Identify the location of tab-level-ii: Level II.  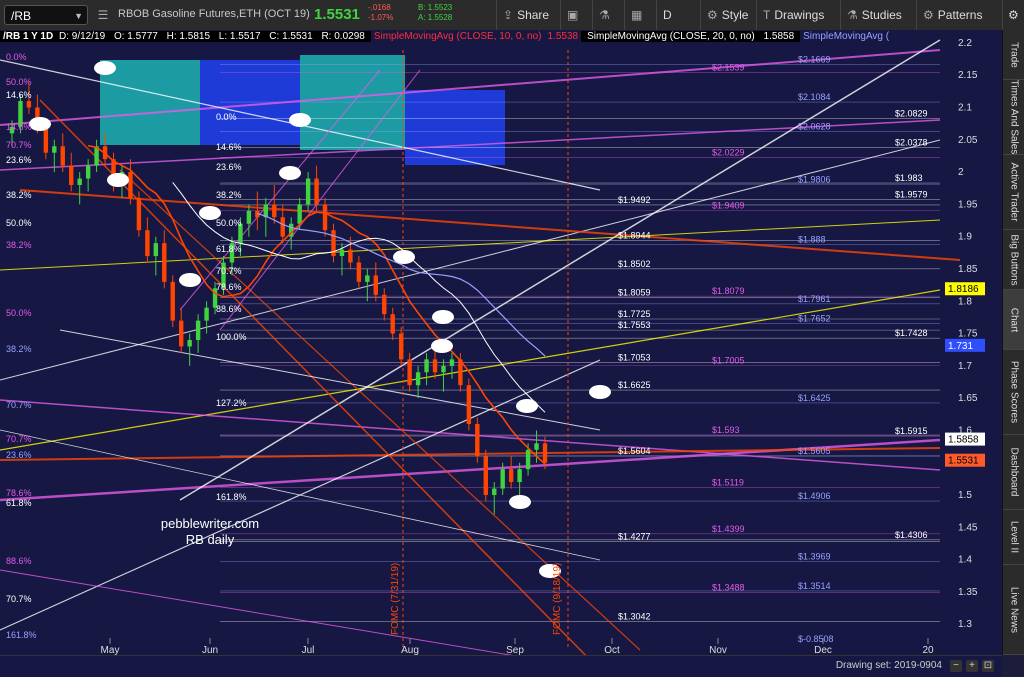
(1013, 537).